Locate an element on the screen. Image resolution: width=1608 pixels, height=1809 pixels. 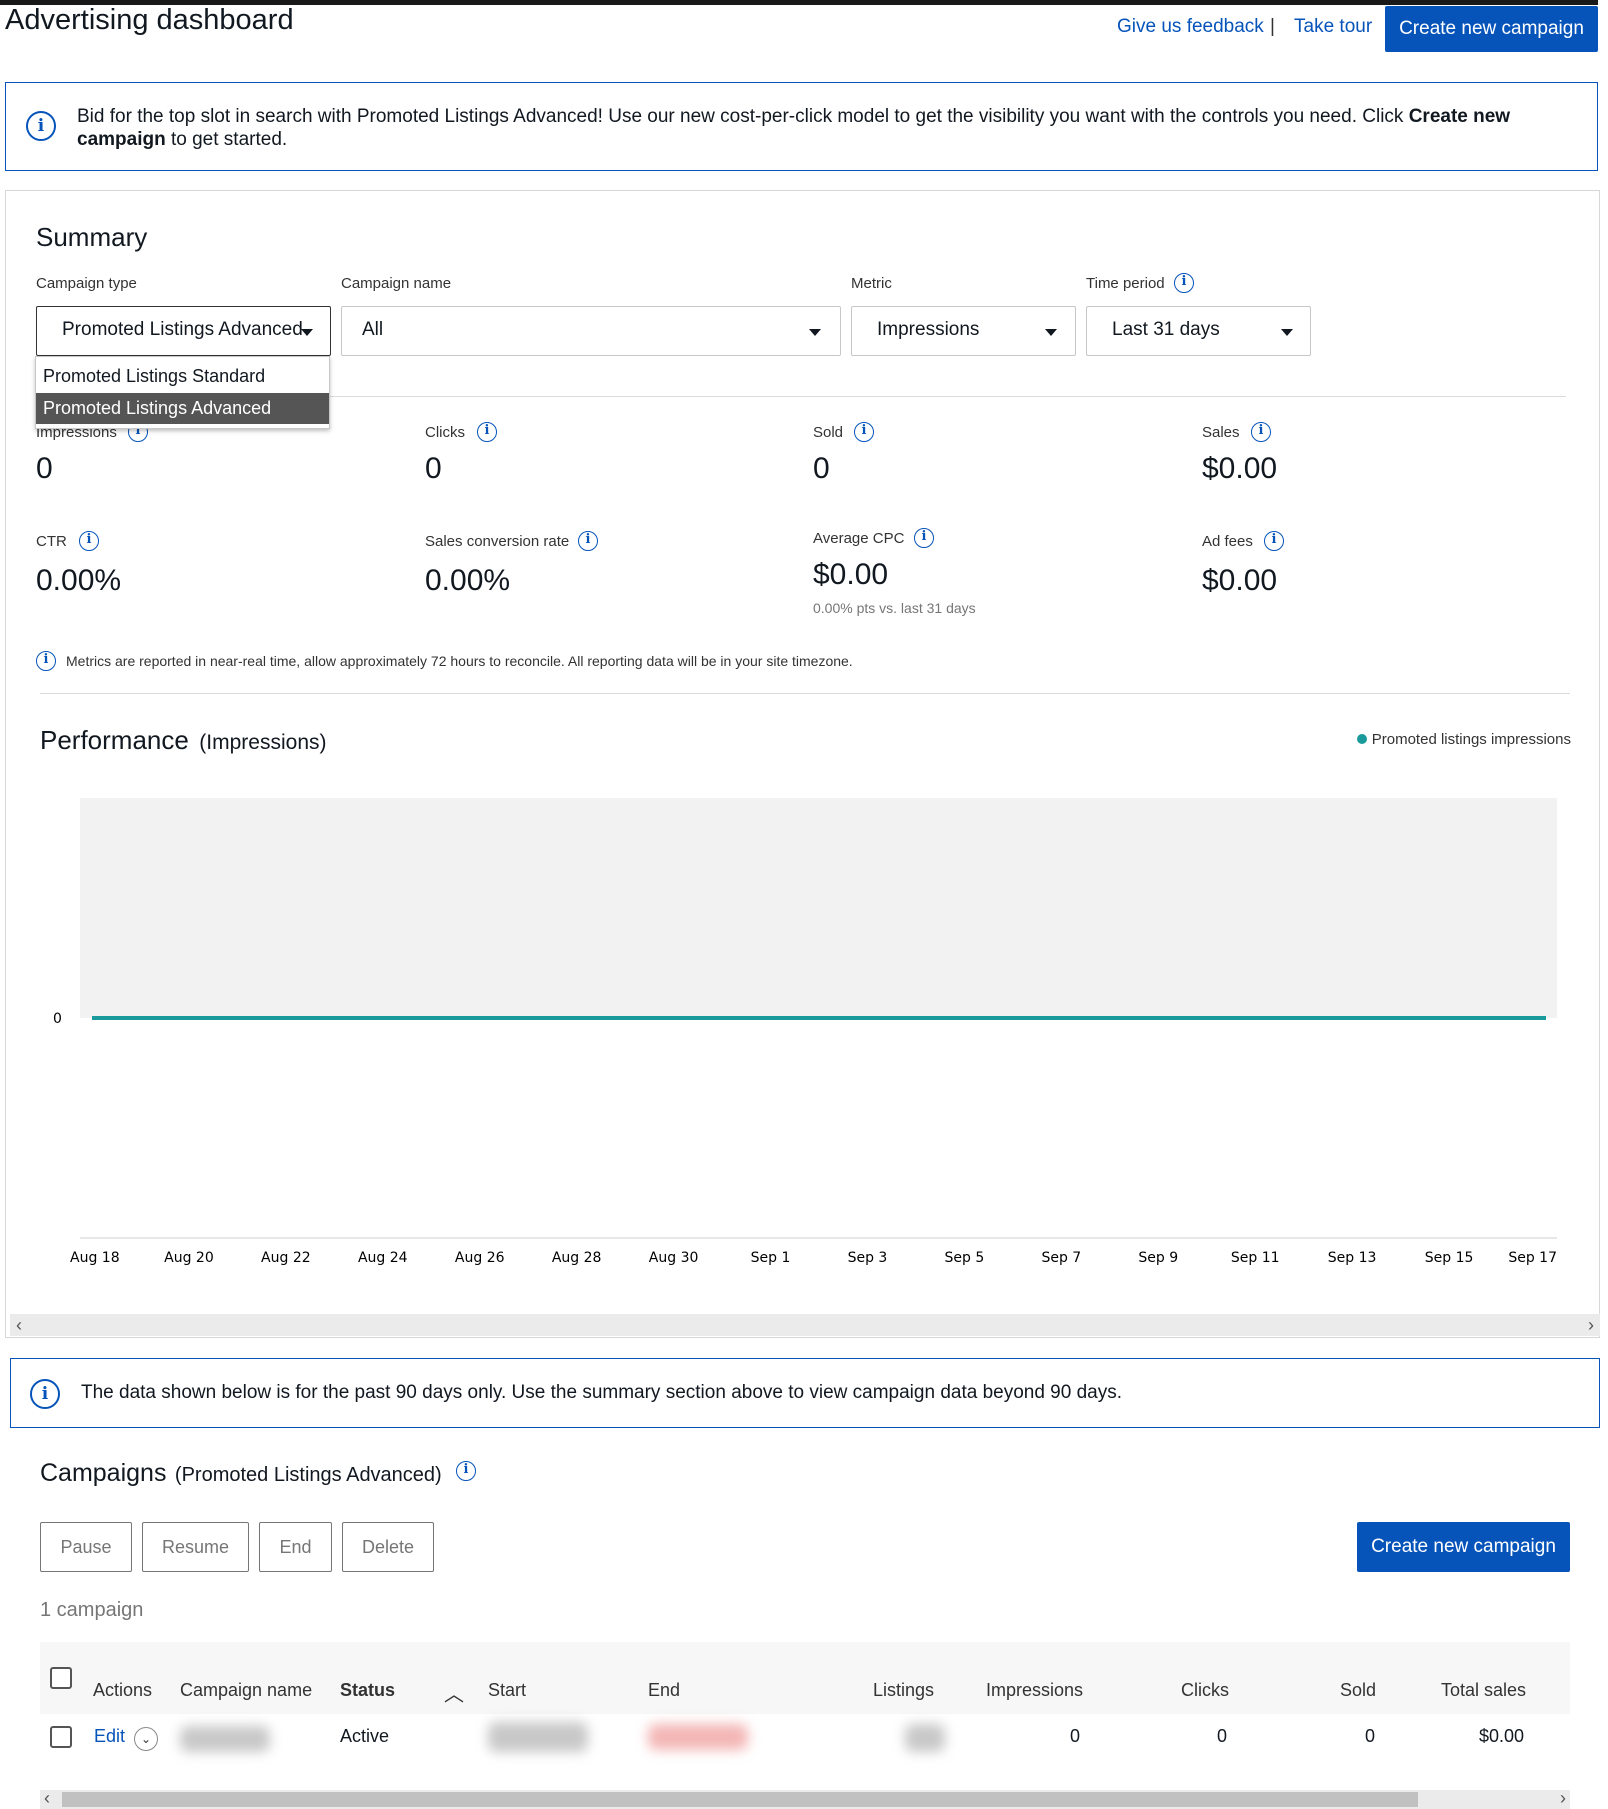
metric-select: Impressions is located at coordinates (963, 331).